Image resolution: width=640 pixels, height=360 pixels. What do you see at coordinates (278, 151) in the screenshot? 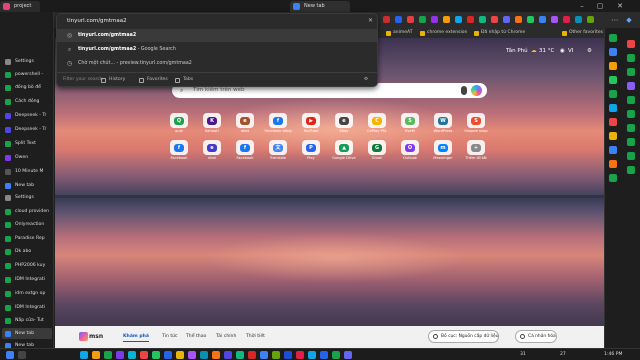
I see `quick-link: 文 Translate` at bounding box center [278, 151].